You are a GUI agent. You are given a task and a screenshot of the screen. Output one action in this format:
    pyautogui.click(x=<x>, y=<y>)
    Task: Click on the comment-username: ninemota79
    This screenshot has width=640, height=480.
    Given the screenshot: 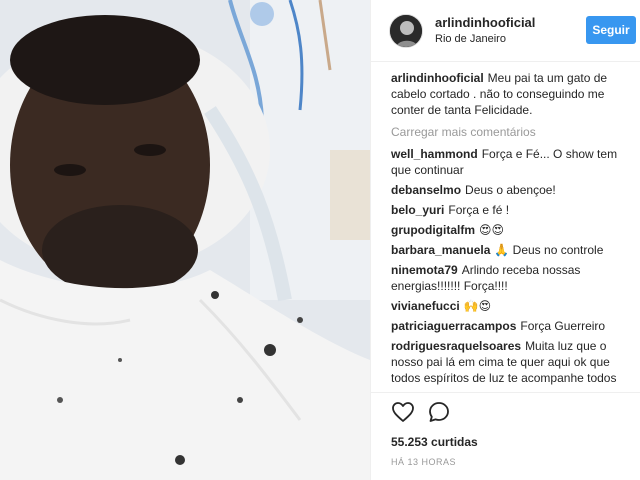 What is the action you would take?
    pyautogui.click(x=424, y=270)
    